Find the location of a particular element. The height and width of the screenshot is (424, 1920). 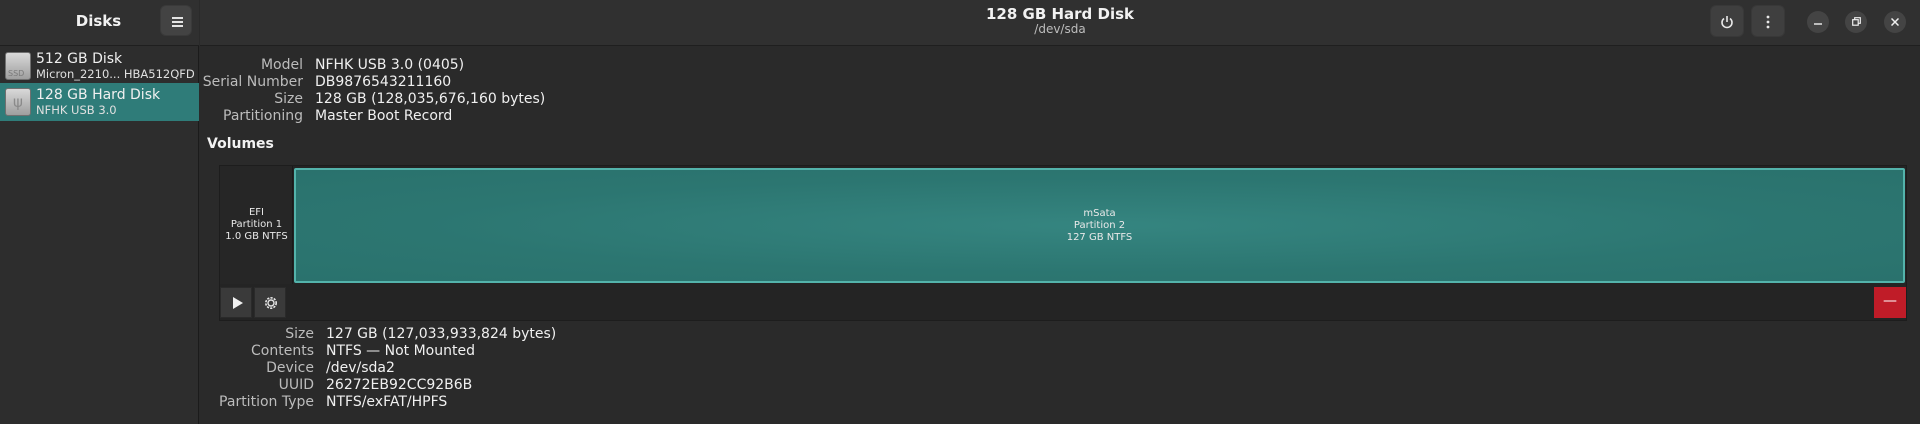

partition-2-number: Partition 2 is located at coordinates (1099, 225).